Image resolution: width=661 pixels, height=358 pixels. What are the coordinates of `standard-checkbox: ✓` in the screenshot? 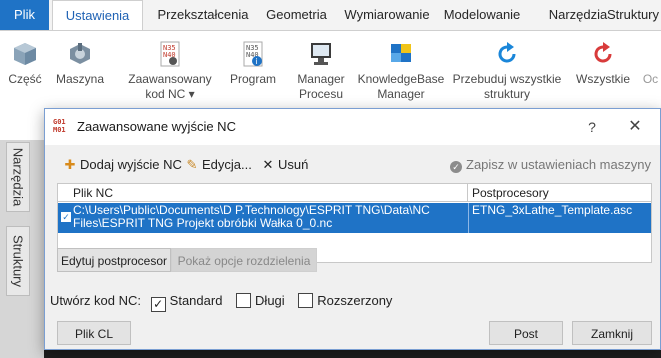 It's located at (158, 304).